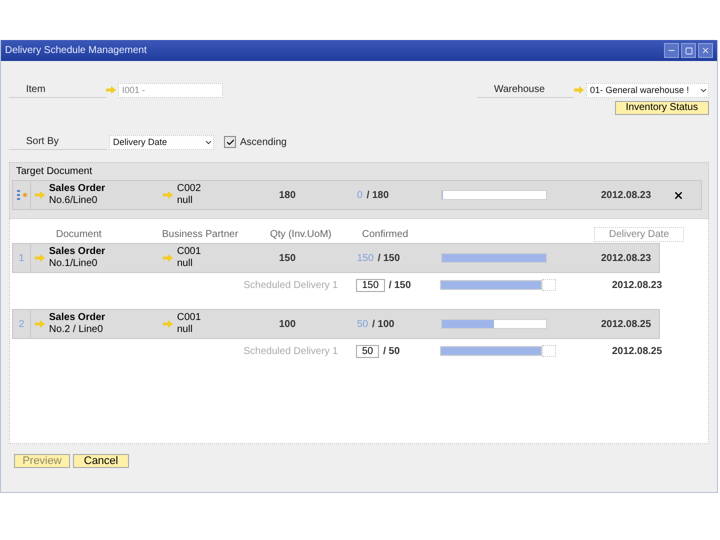 This screenshot has height=540, width=720. Describe the element at coordinates (671, 50) in the screenshot. I see `minimize-button` at that location.